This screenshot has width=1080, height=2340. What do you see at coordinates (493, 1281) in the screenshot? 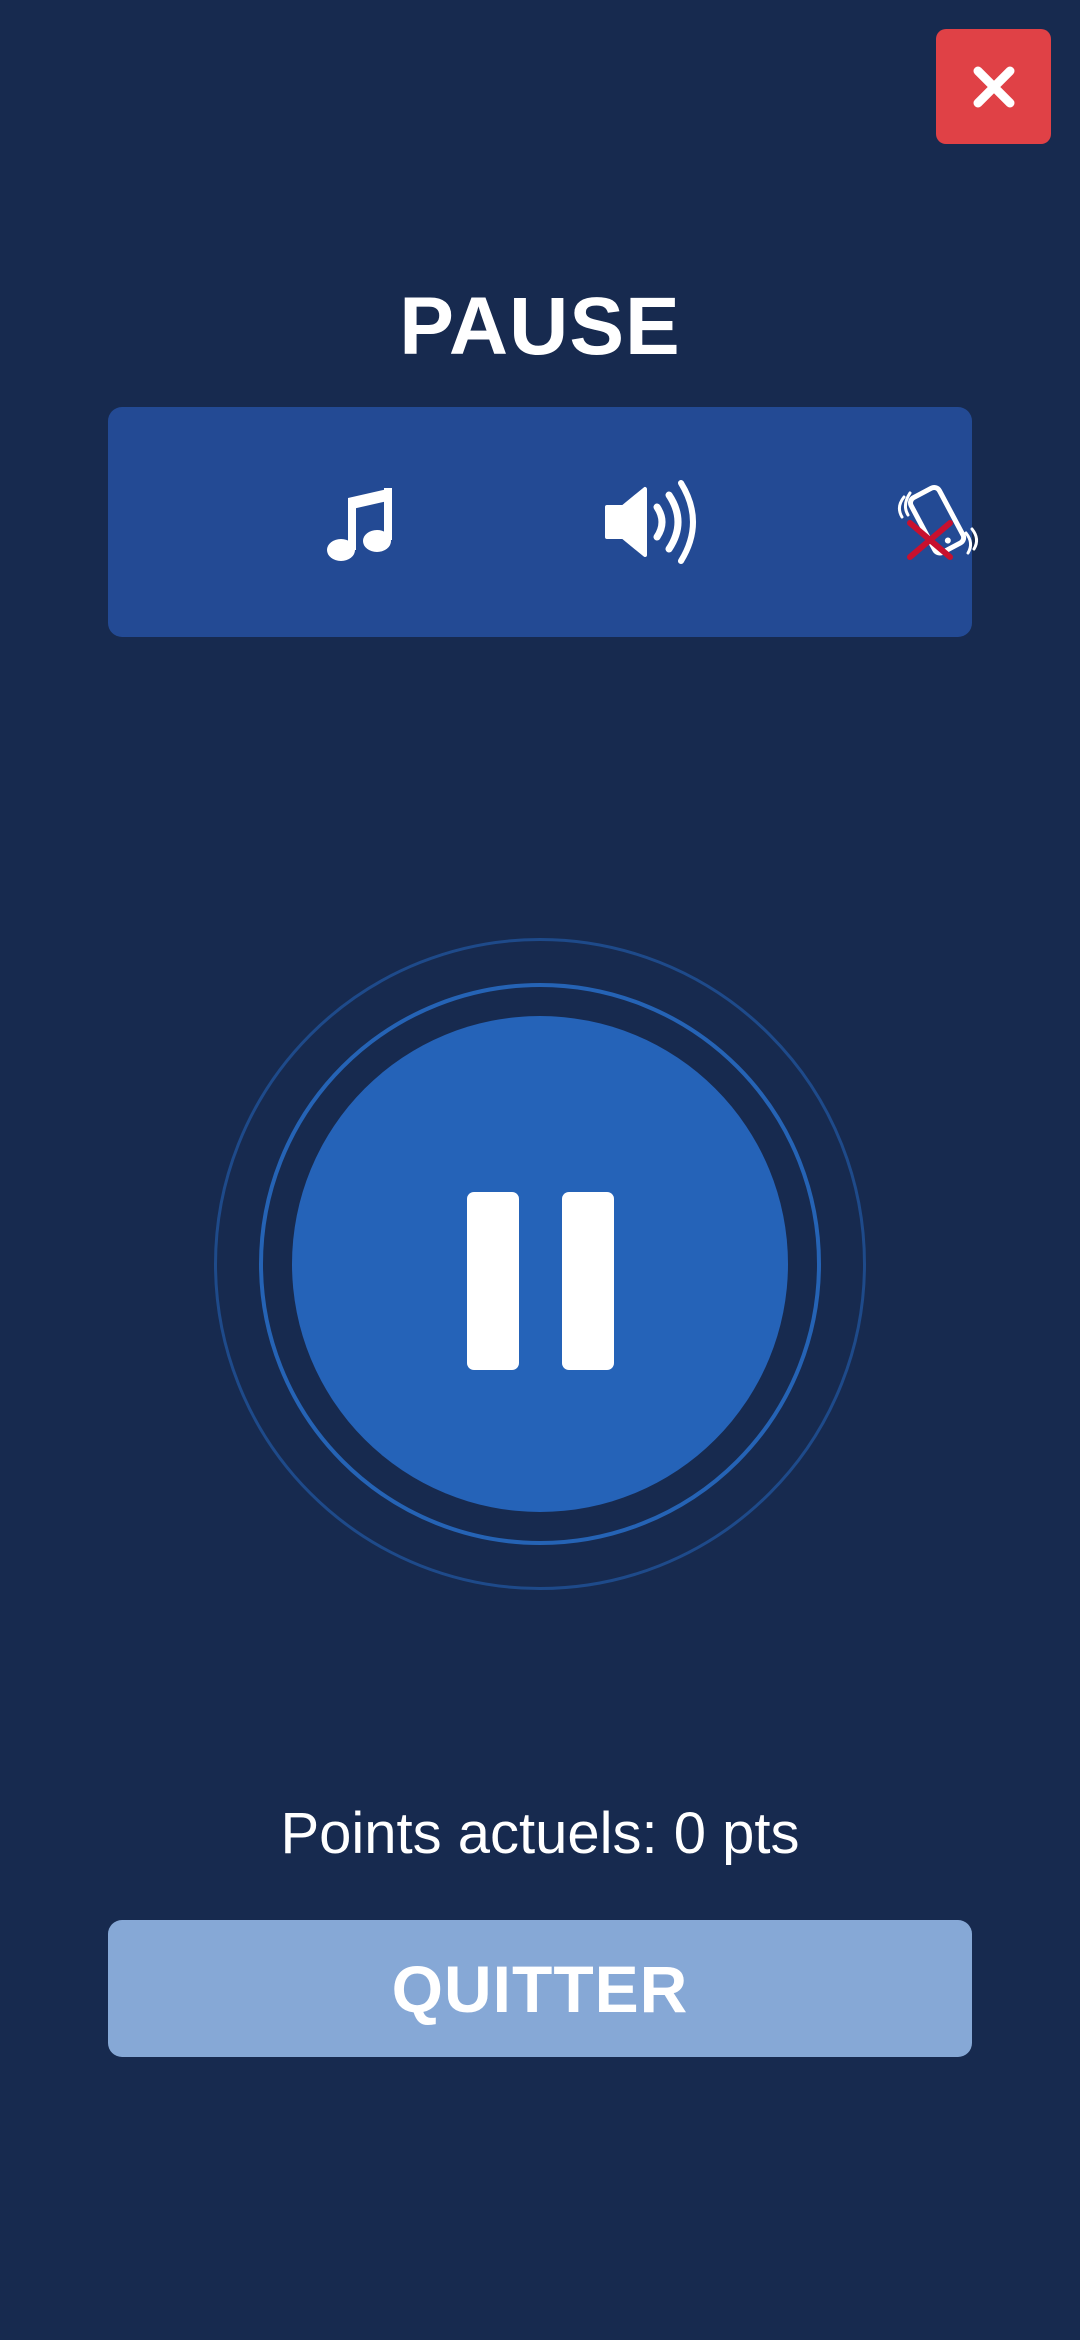
I see `pause-bar-left` at bounding box center [493, 1281].